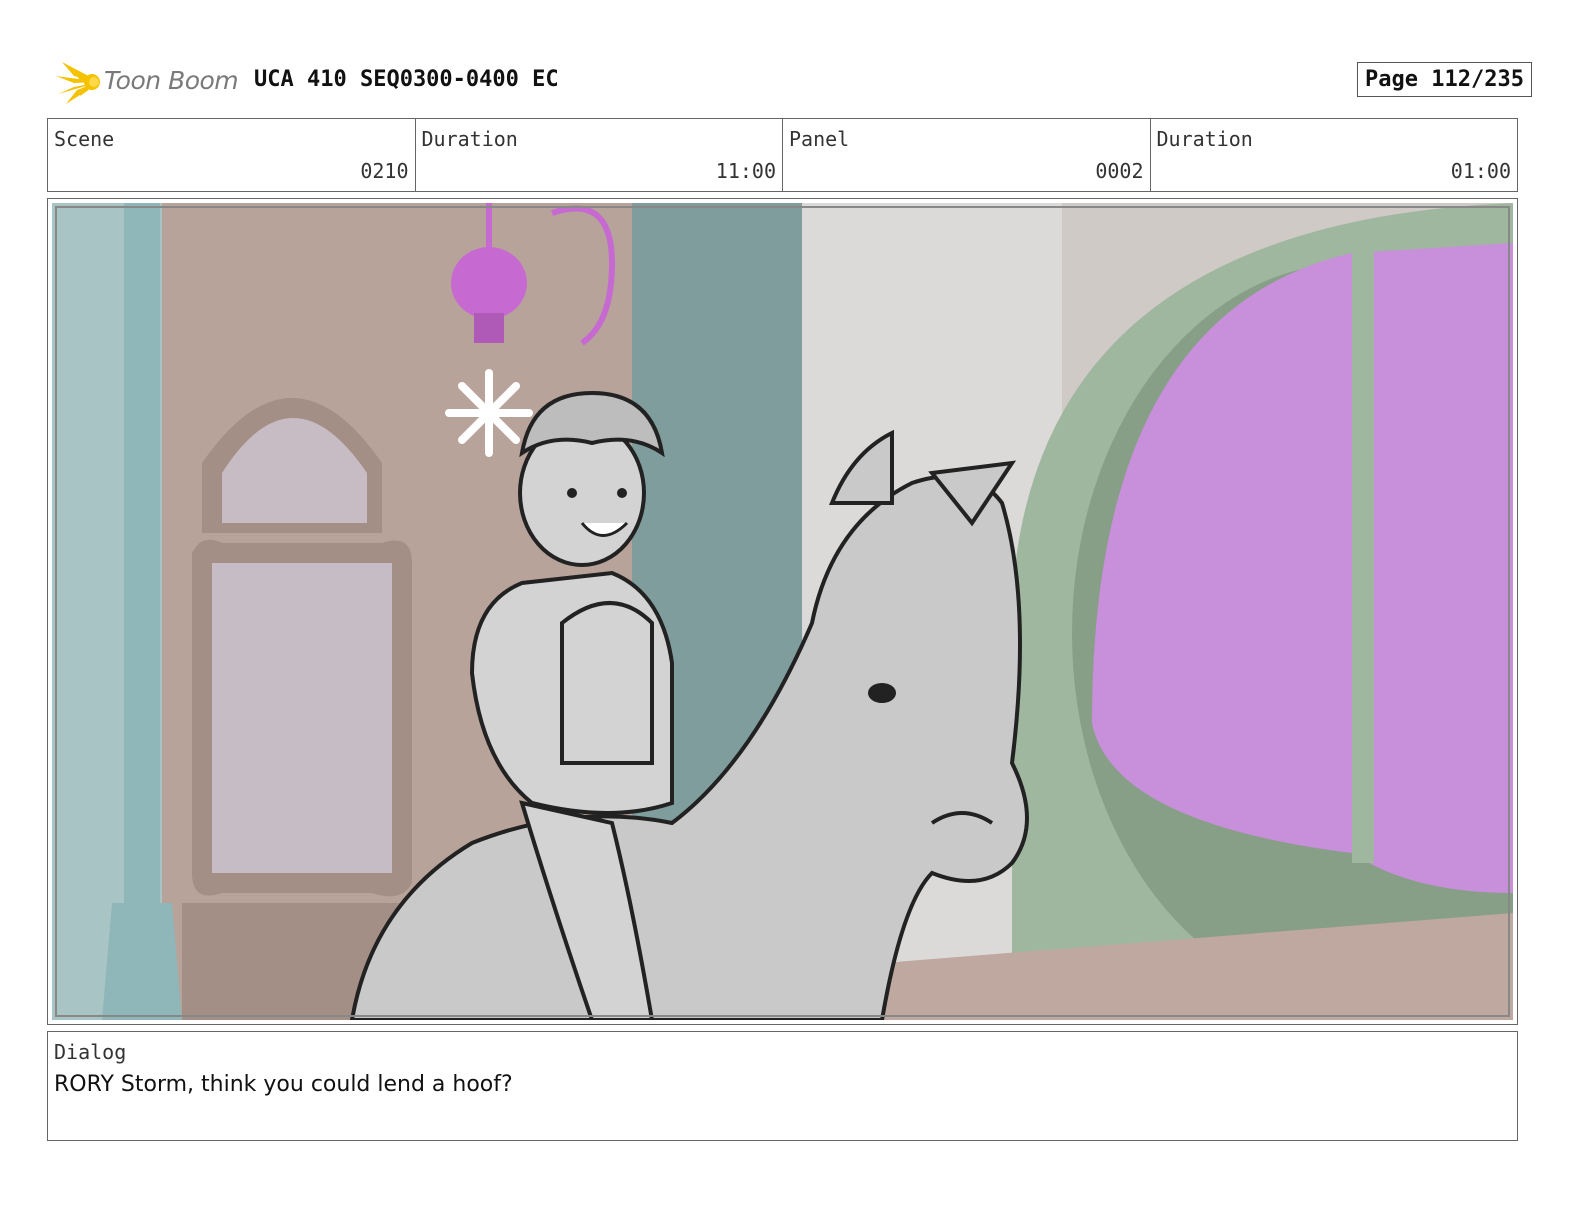 The height and width of the screenshot is (1224, 1584). I want to click on dialog-text: RORY Storm, think you could lend a hoof?, so click(283, 1084).